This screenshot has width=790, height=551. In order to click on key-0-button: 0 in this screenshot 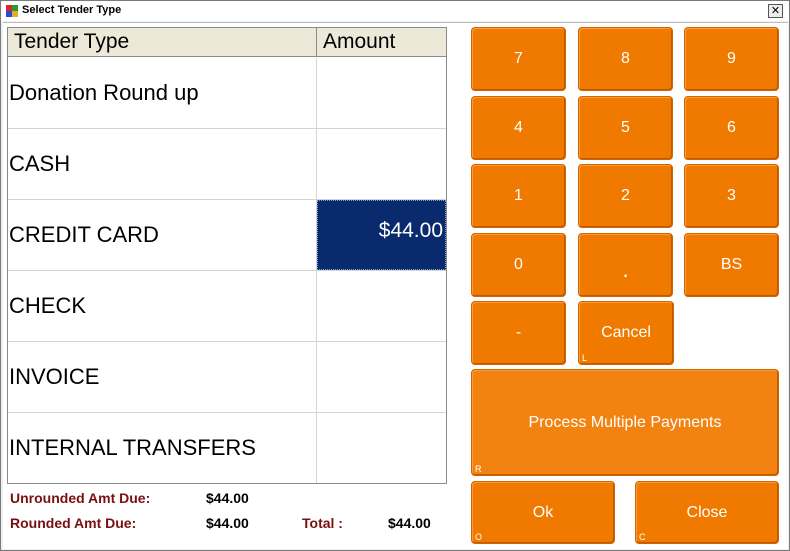, I will do `click(518, 265)`.